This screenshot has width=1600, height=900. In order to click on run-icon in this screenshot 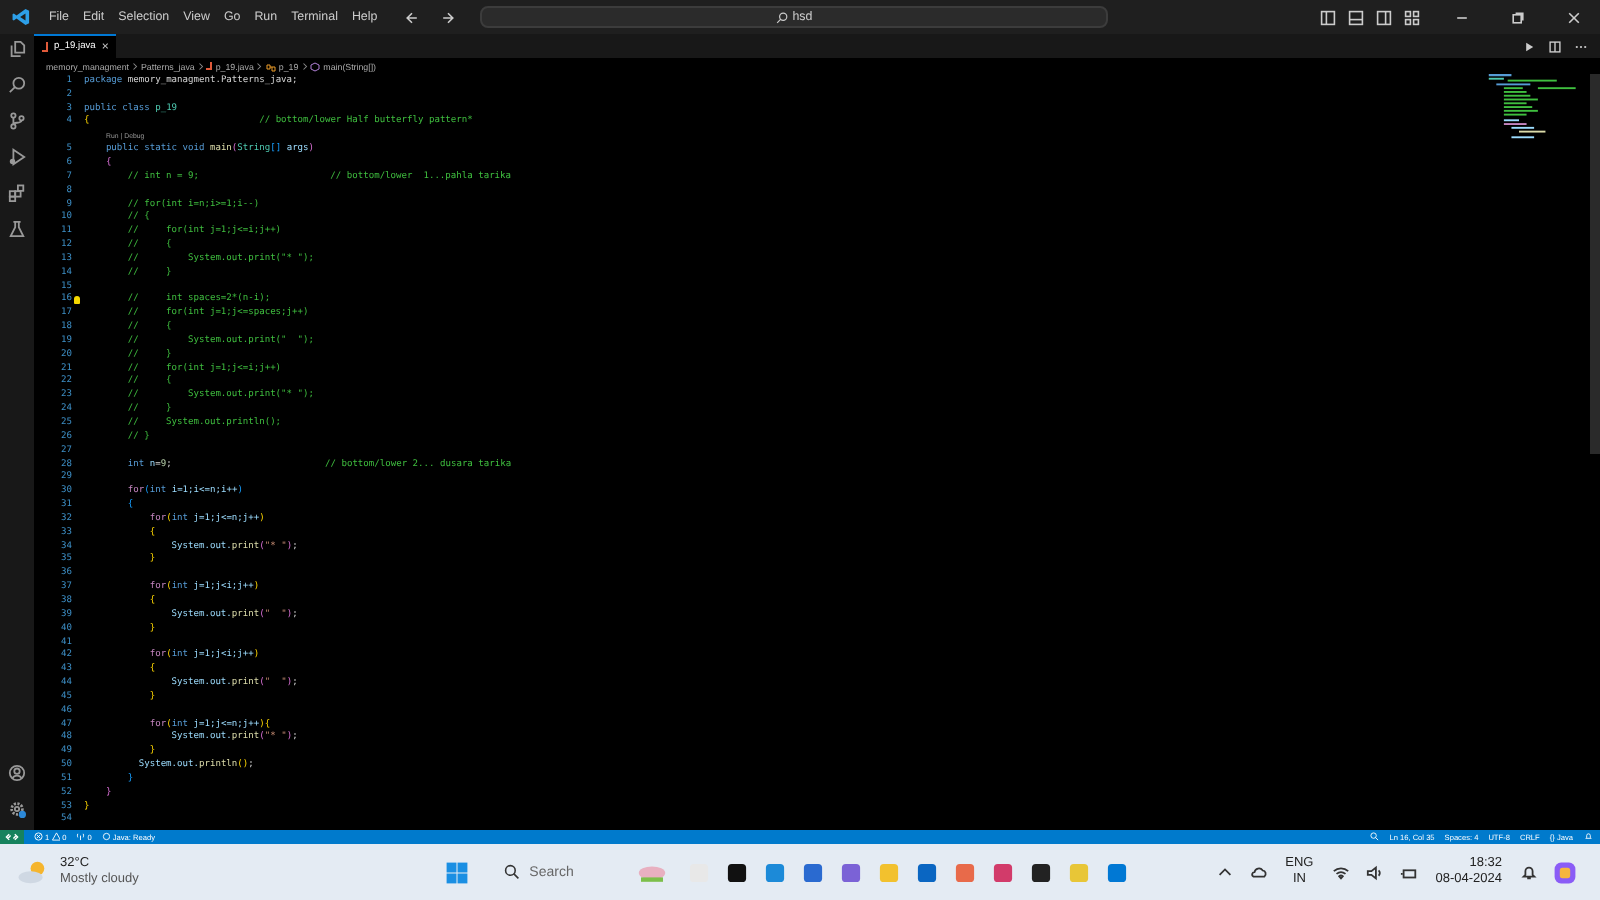, I will do `click(1529, 46)`.